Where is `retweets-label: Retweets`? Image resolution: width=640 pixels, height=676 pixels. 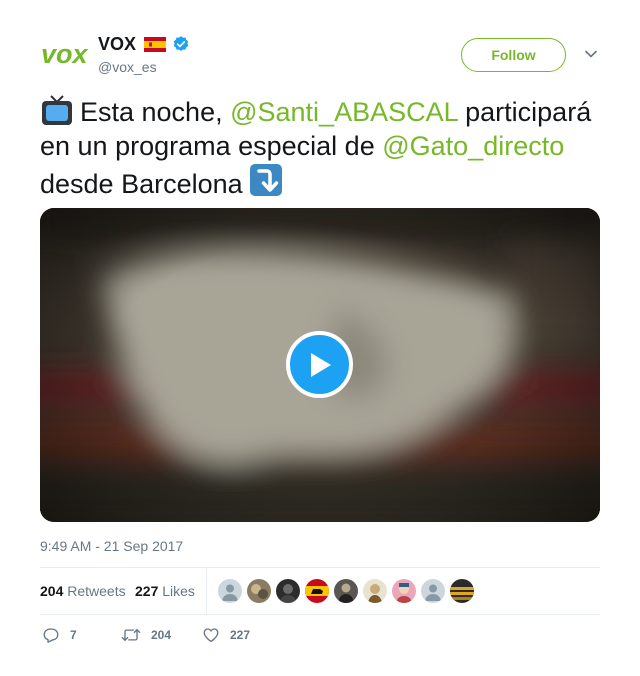
retweets-label: Retweets is located at coordinates (96, 591).